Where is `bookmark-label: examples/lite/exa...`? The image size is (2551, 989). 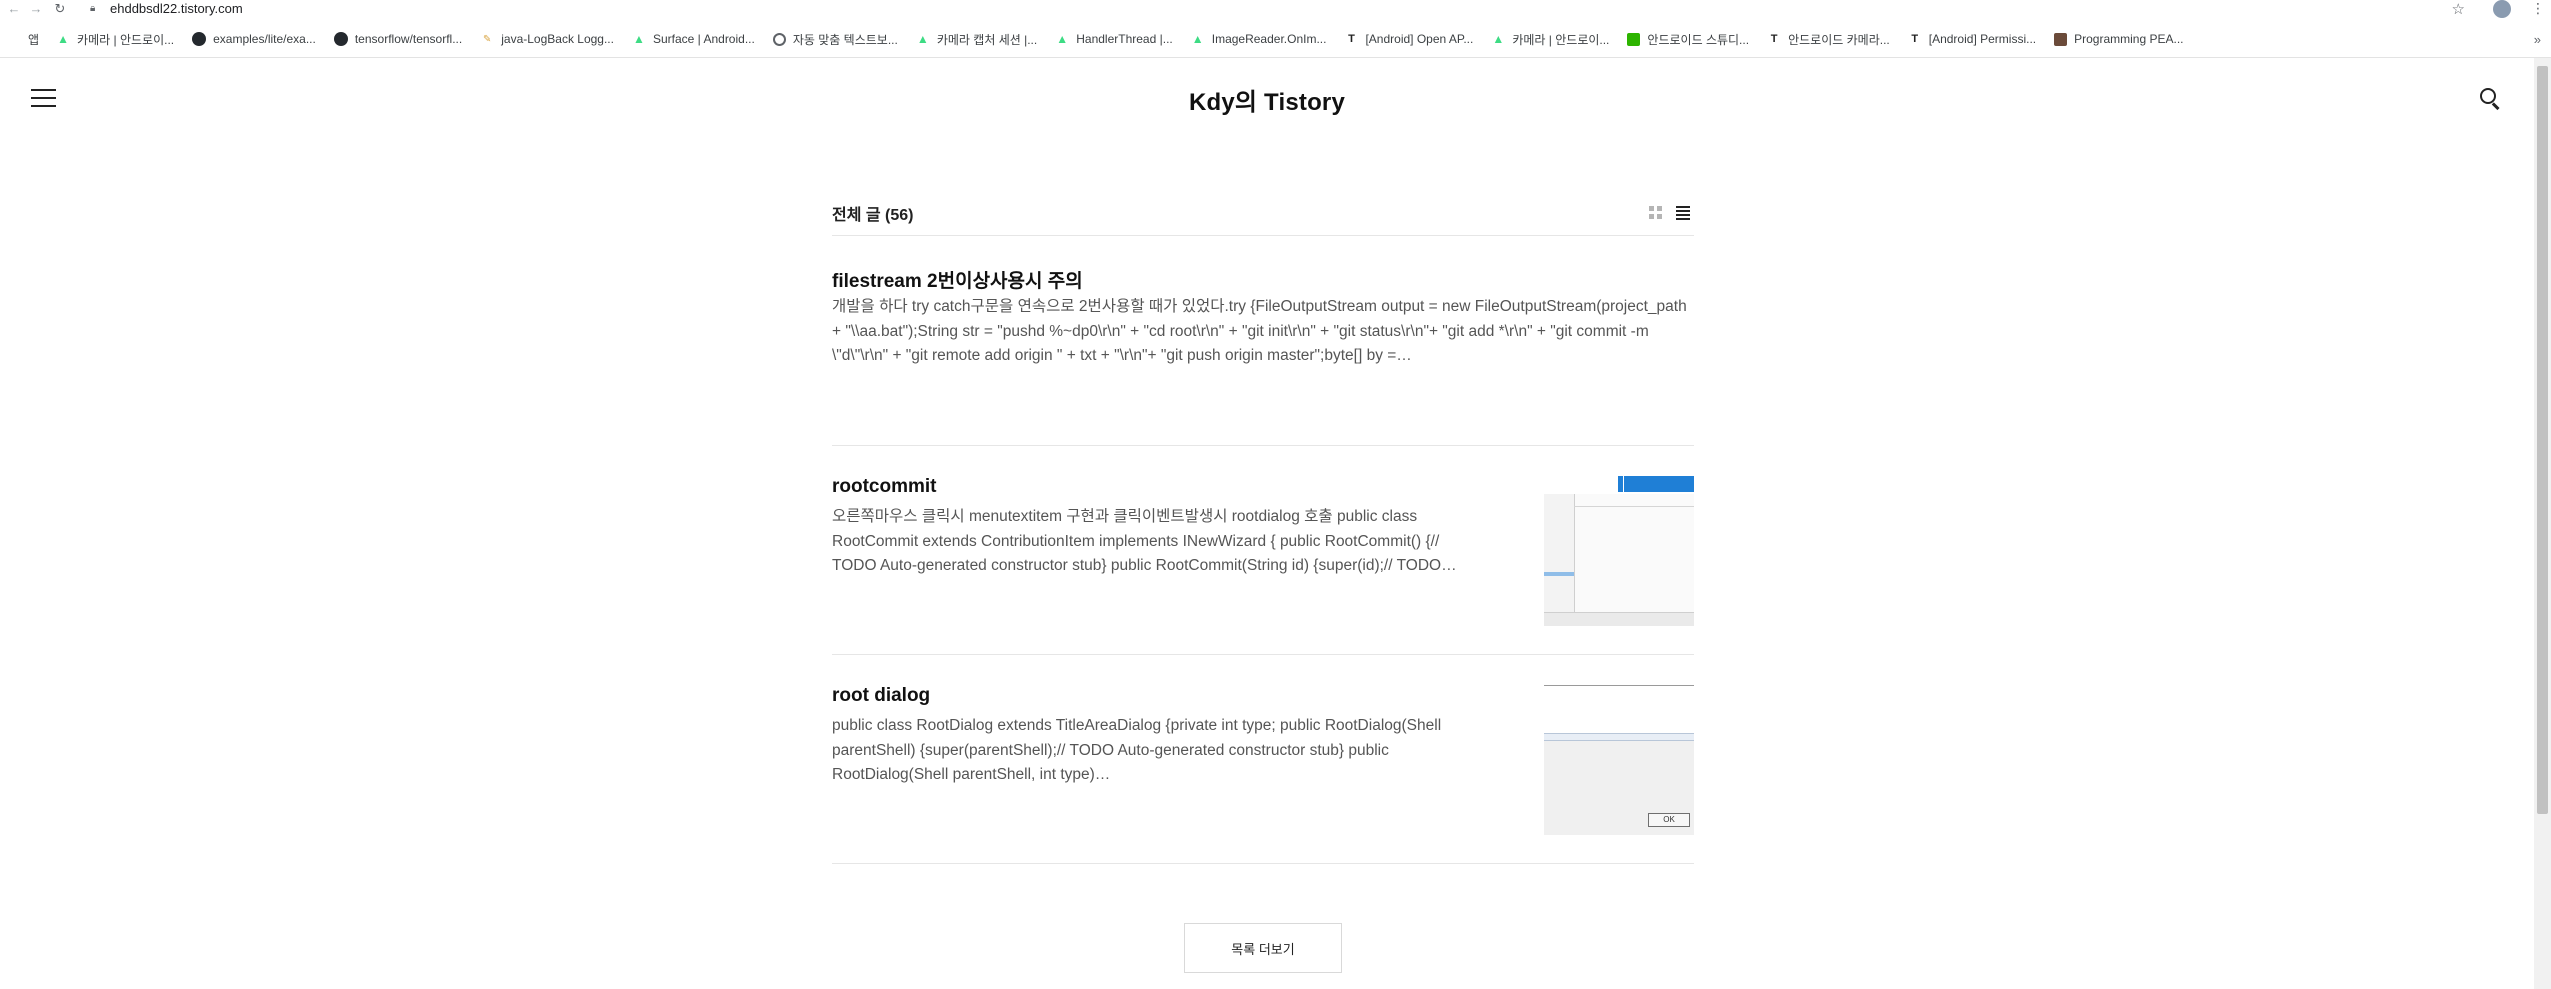 bookmark-label: examples/lite/exa... is located at coordinates (264, 39).